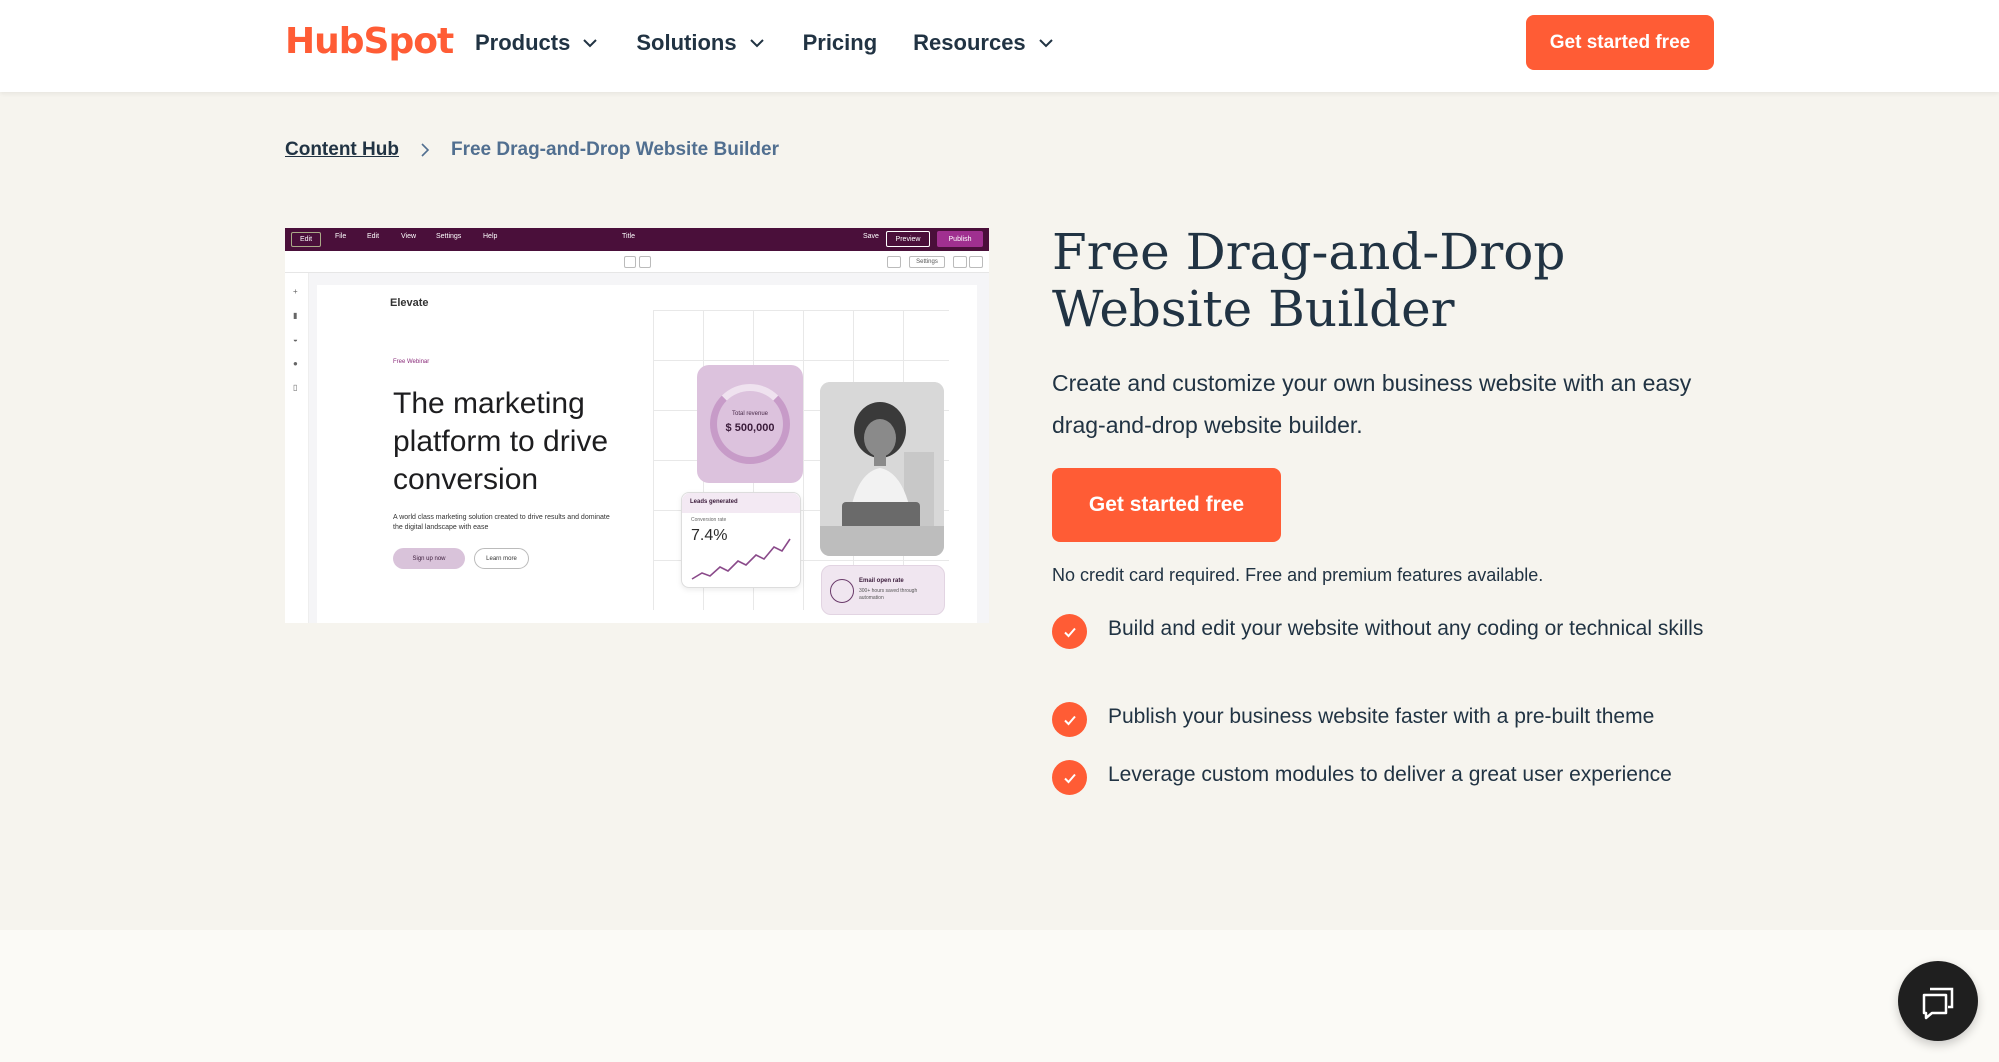  I want to click on leads-label: Leads generated, so click(741, 503).